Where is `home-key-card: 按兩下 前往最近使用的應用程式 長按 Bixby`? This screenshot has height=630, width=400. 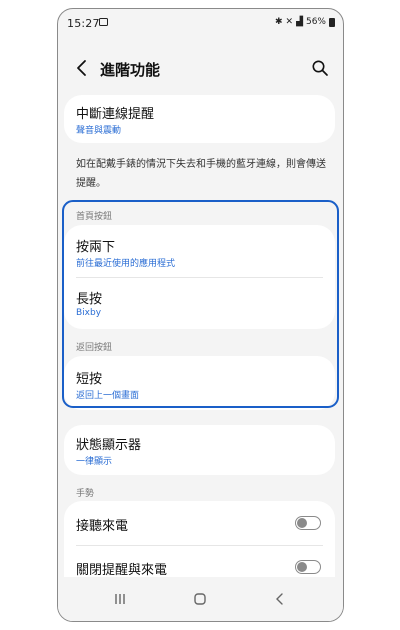 home-key-card: 按兩下 前往最近使用的應用程式 長按 Bixby is located at coordinates (199, 277).